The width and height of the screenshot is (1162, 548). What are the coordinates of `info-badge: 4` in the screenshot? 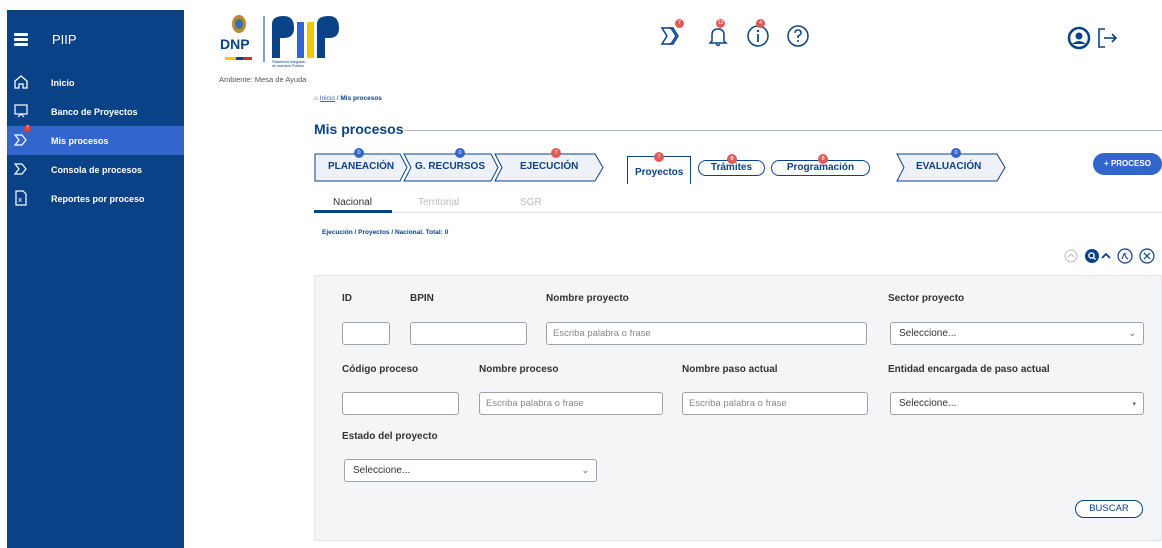 It's located at (760, 23).